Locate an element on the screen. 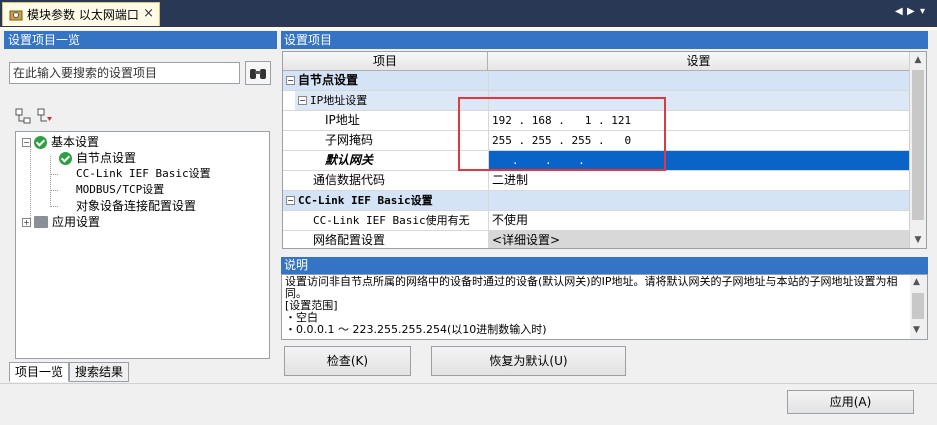 The image size is (937, 425). grid-row-cc-link-settings: − CC-Link IEF Basic设置 is located at coordinates (596, 201).